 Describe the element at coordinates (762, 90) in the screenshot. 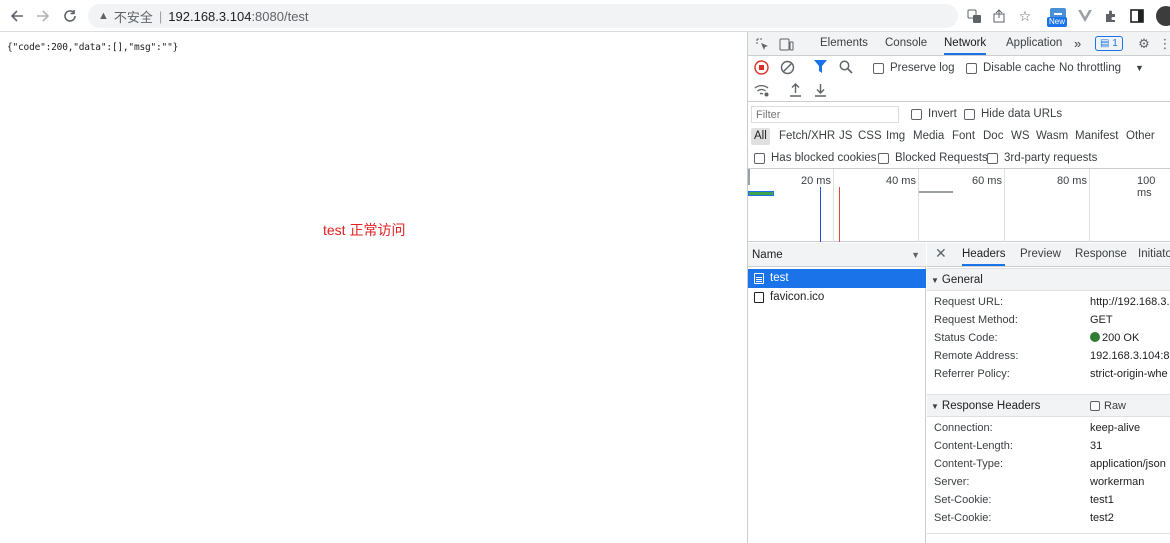

I see `network-conditions-icon` at that location.